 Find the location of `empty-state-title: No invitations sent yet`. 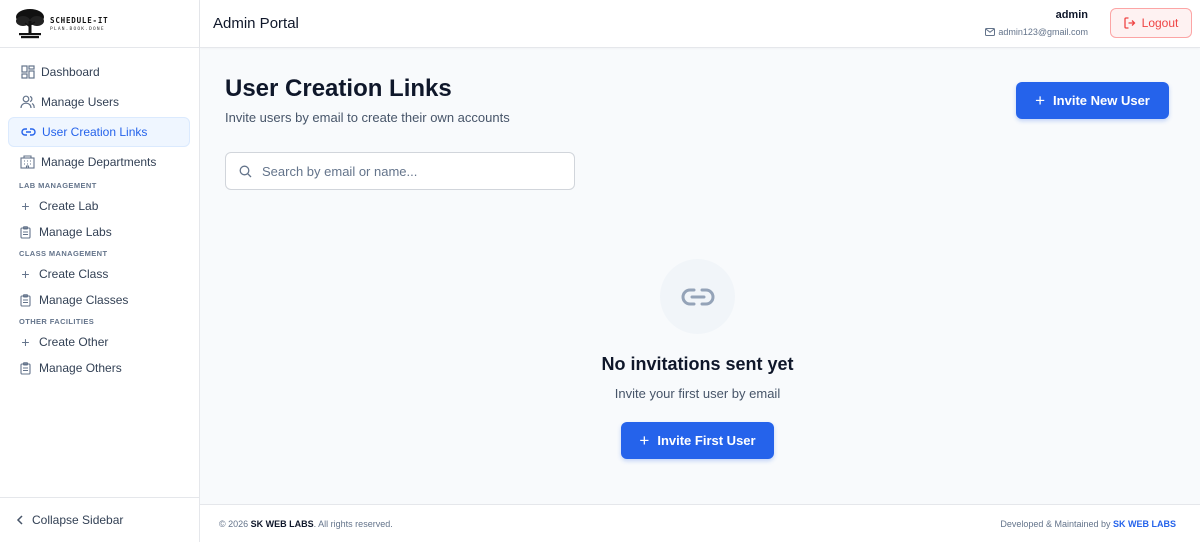

empty-state-title: No invitations sent yet is located at coordinates (697, 364).